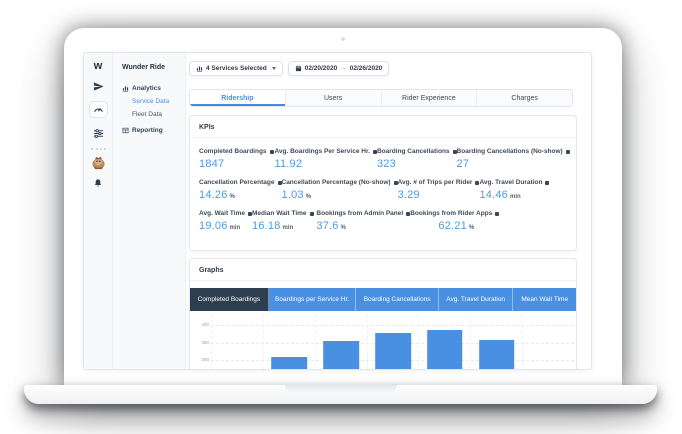  I want to click on chart-plot, so click(392, 342).